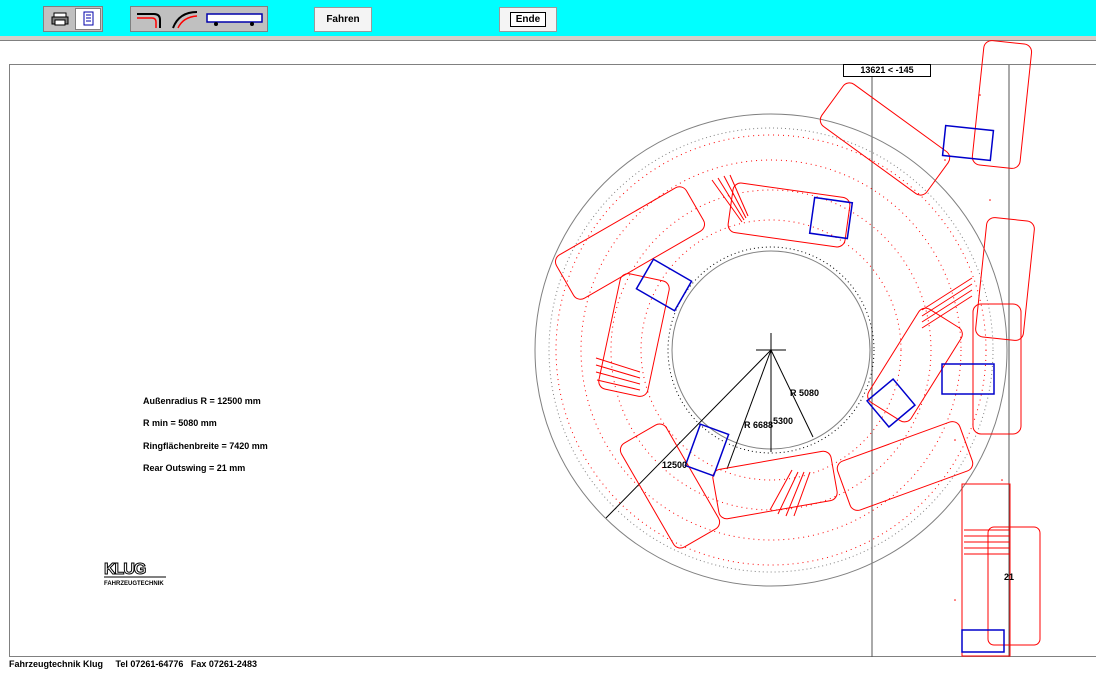  I want to click on coordinate-readout: 13621 < -145, so click(887, 70).